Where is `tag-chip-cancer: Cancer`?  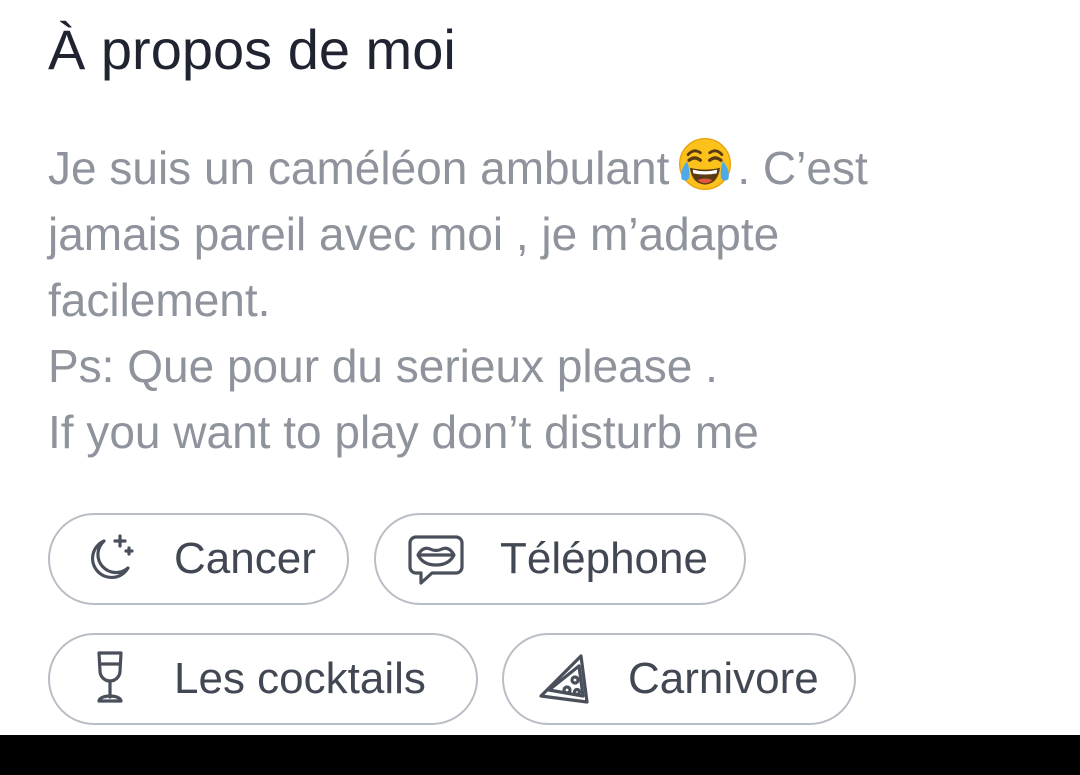 tag-chip-cancer: Cancer is located at coordinates (198, 559).